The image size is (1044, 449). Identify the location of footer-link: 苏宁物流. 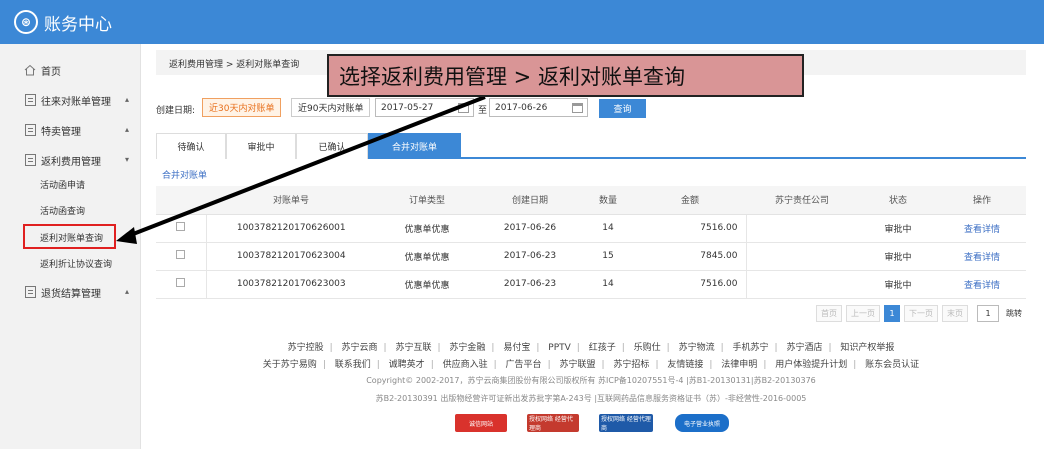
(697, 348).